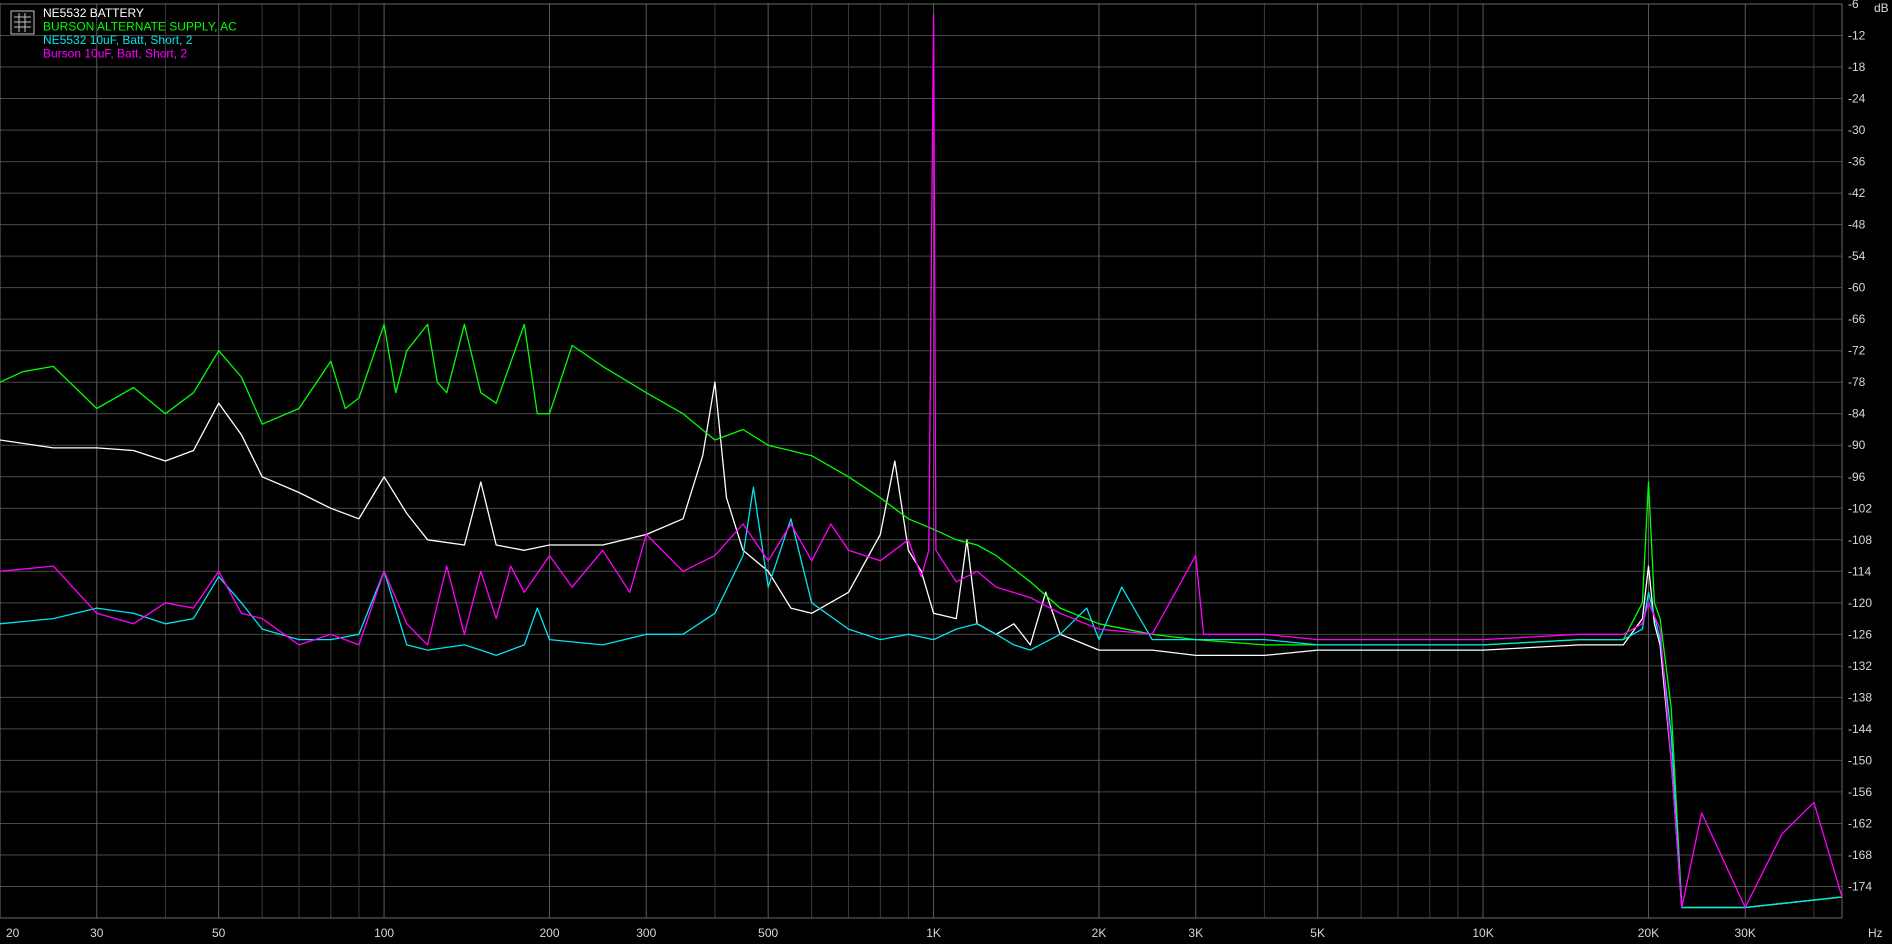  I want to click on y-tick-label: -102, so click(1860, 508).